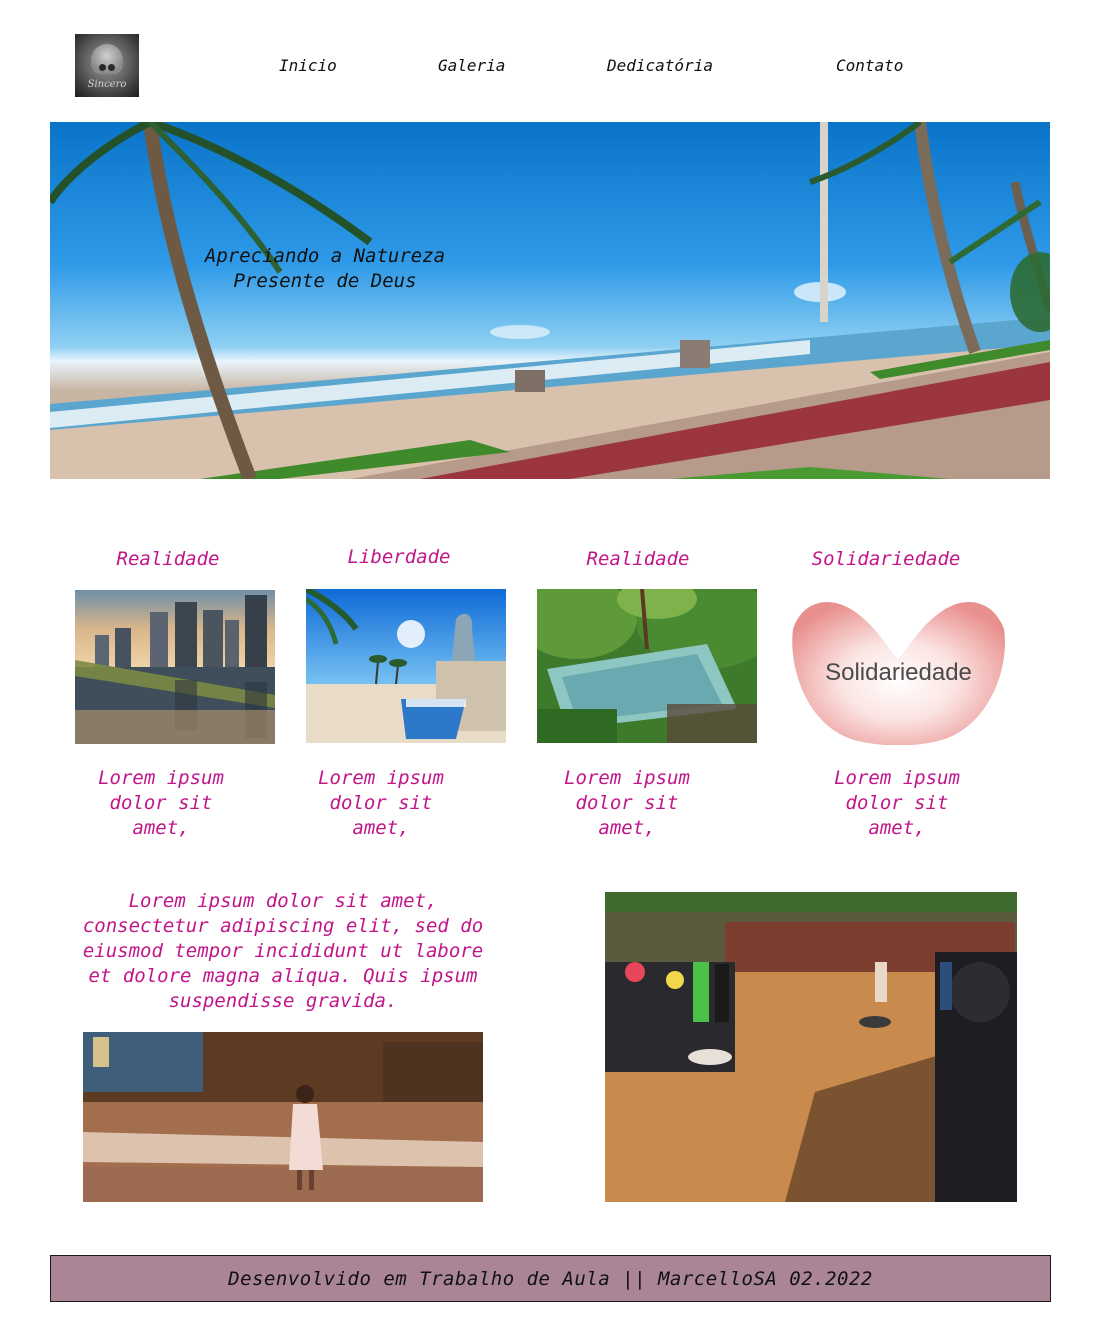 Image resolution: width=1100 pixels, height=1342 pixels. I want to click on skull-icon, so click(107, 59).